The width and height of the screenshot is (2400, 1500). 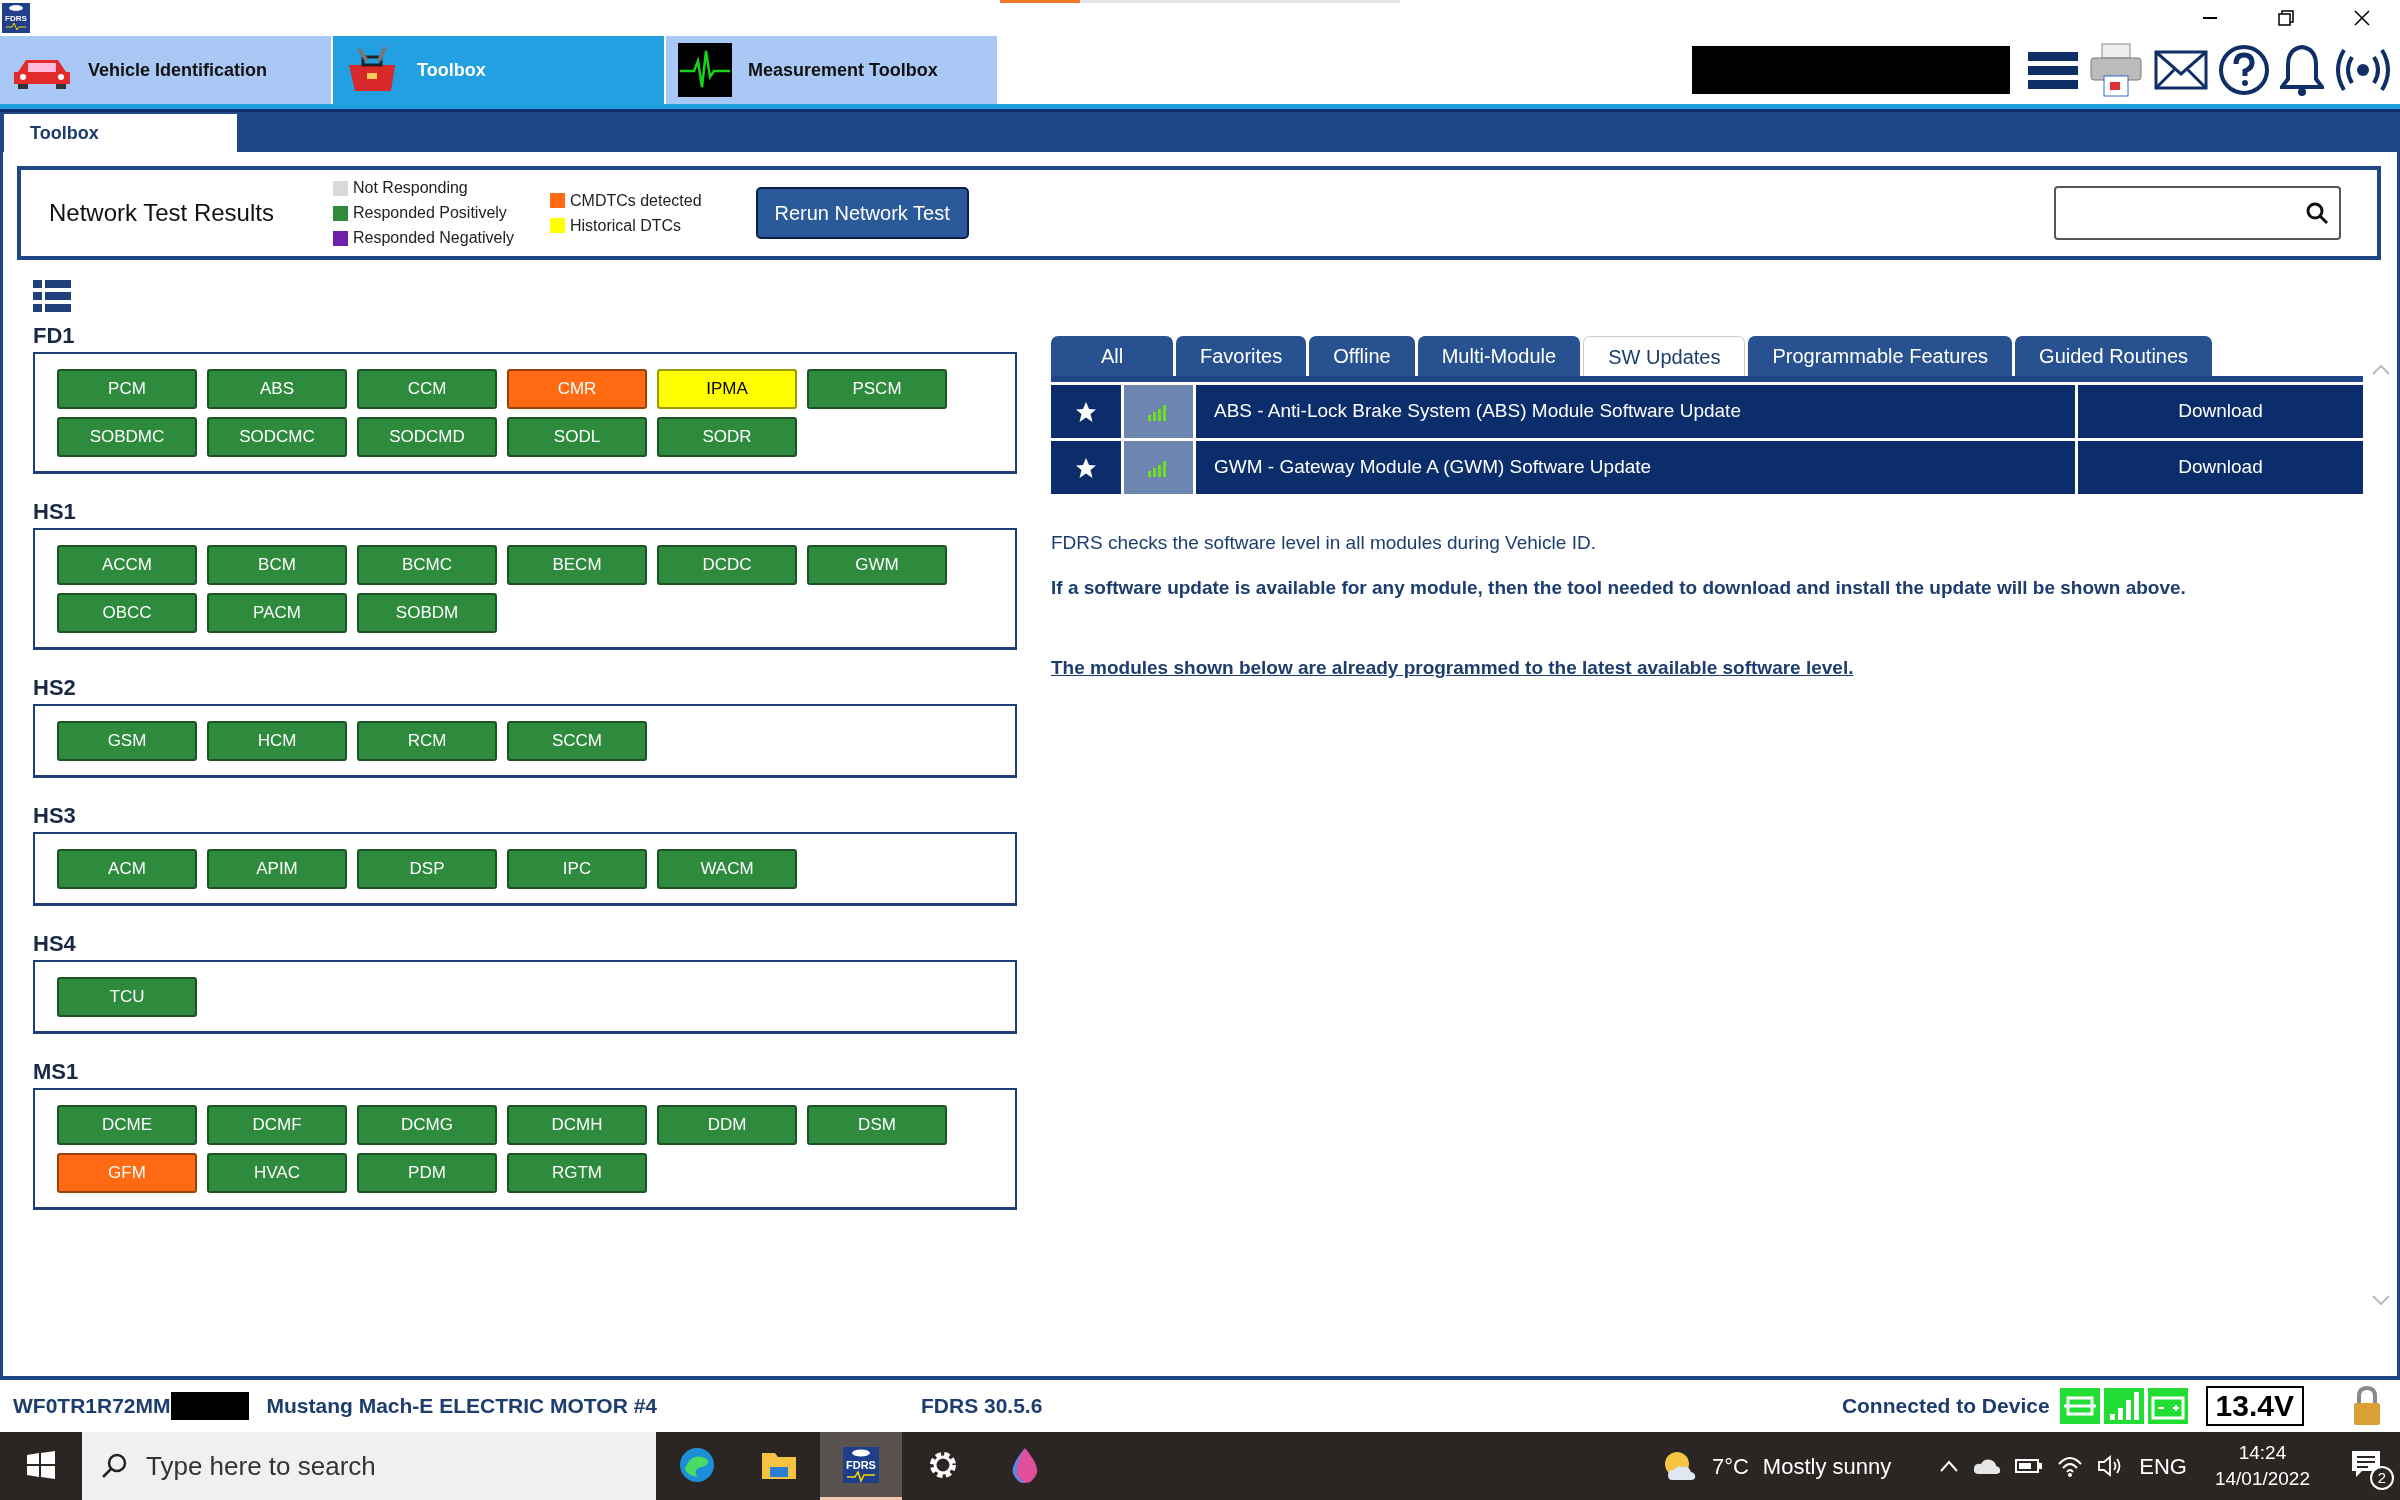 I want to click on module-button: SOBDM, so click(x=427, y=613).